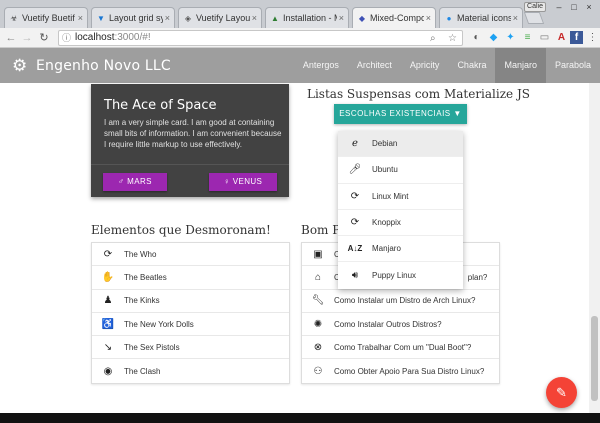  I want to click on browser-tab-active: ◆ Mixed-Compone ×, so click(394, 17).